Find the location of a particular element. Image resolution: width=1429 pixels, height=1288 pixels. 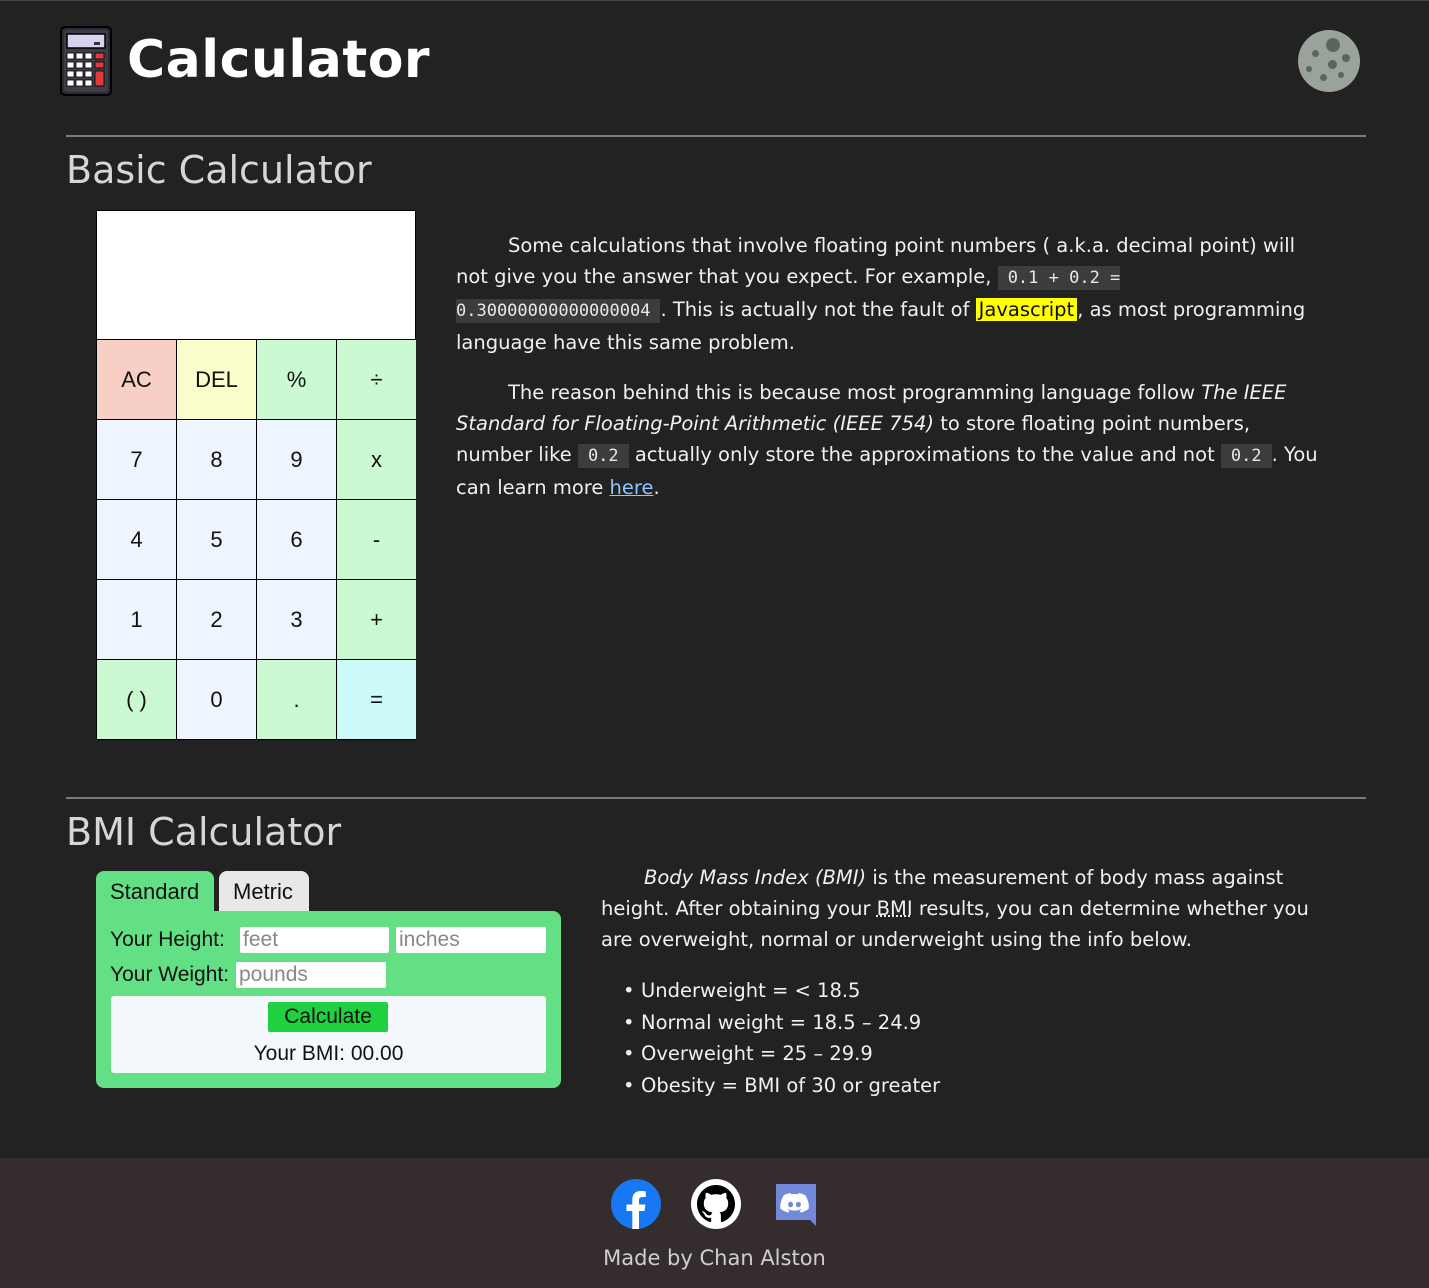

bmi-result-box: Calculate Your BMI: 00.00 is located at coordinates (328, 1034).